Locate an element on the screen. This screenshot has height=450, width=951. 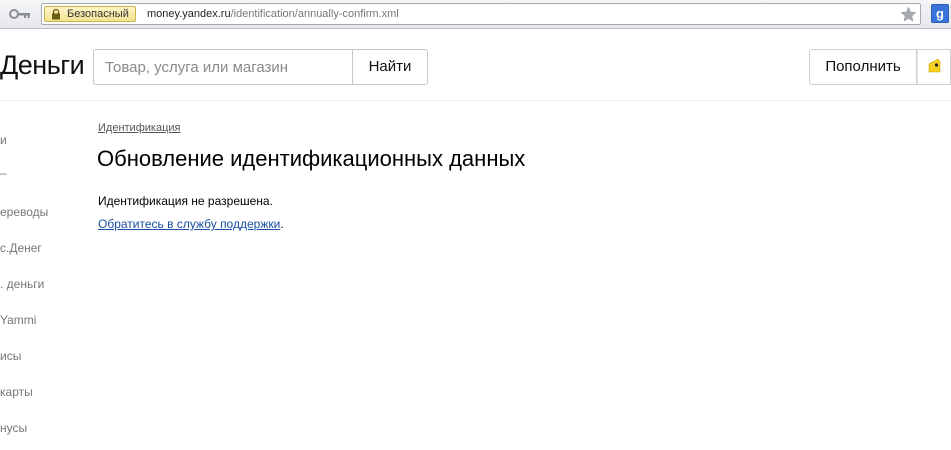
sidebar-item-money-points: с.Денег is located at coordinates (21, 248).